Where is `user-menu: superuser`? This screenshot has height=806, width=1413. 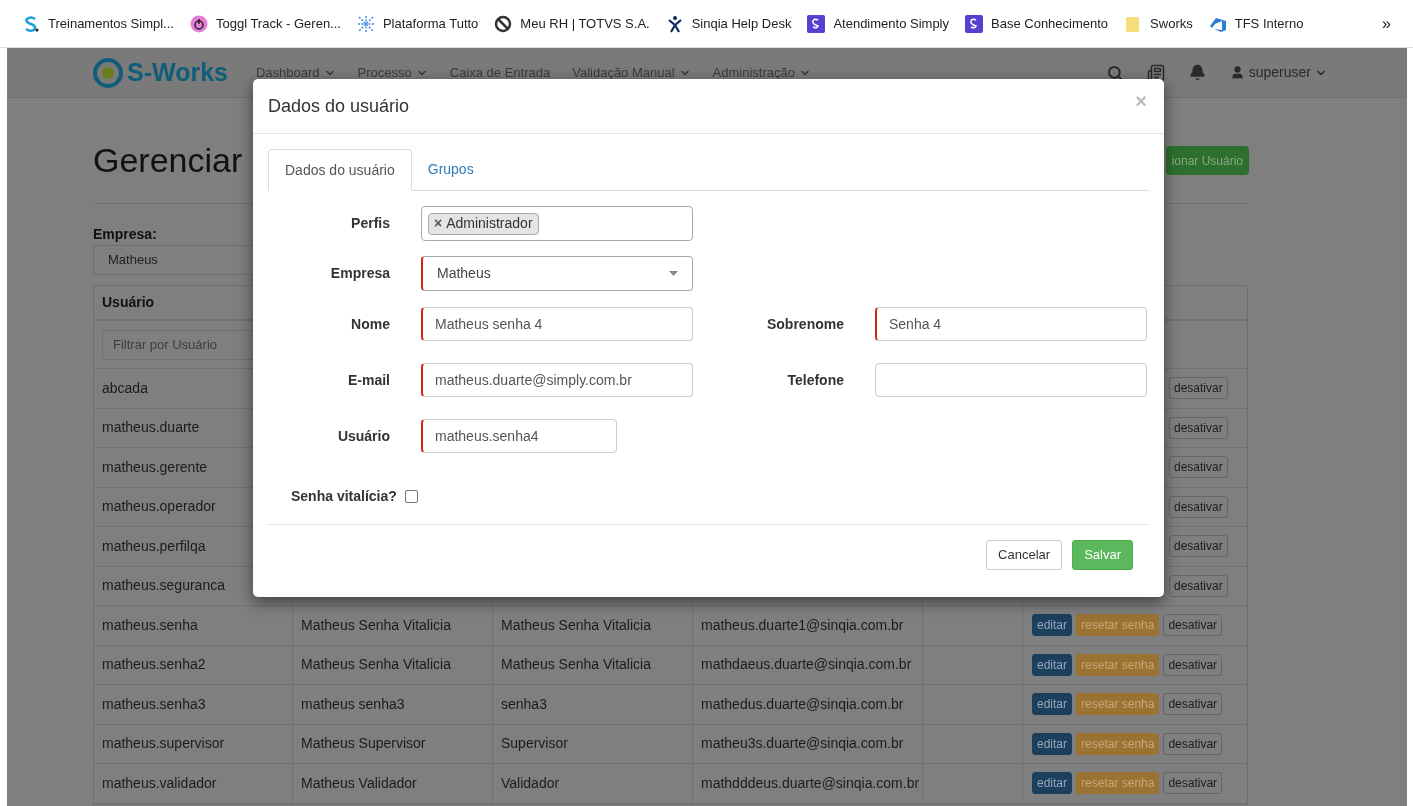
user-menu: superuser is located at coordinates (1278, 72).